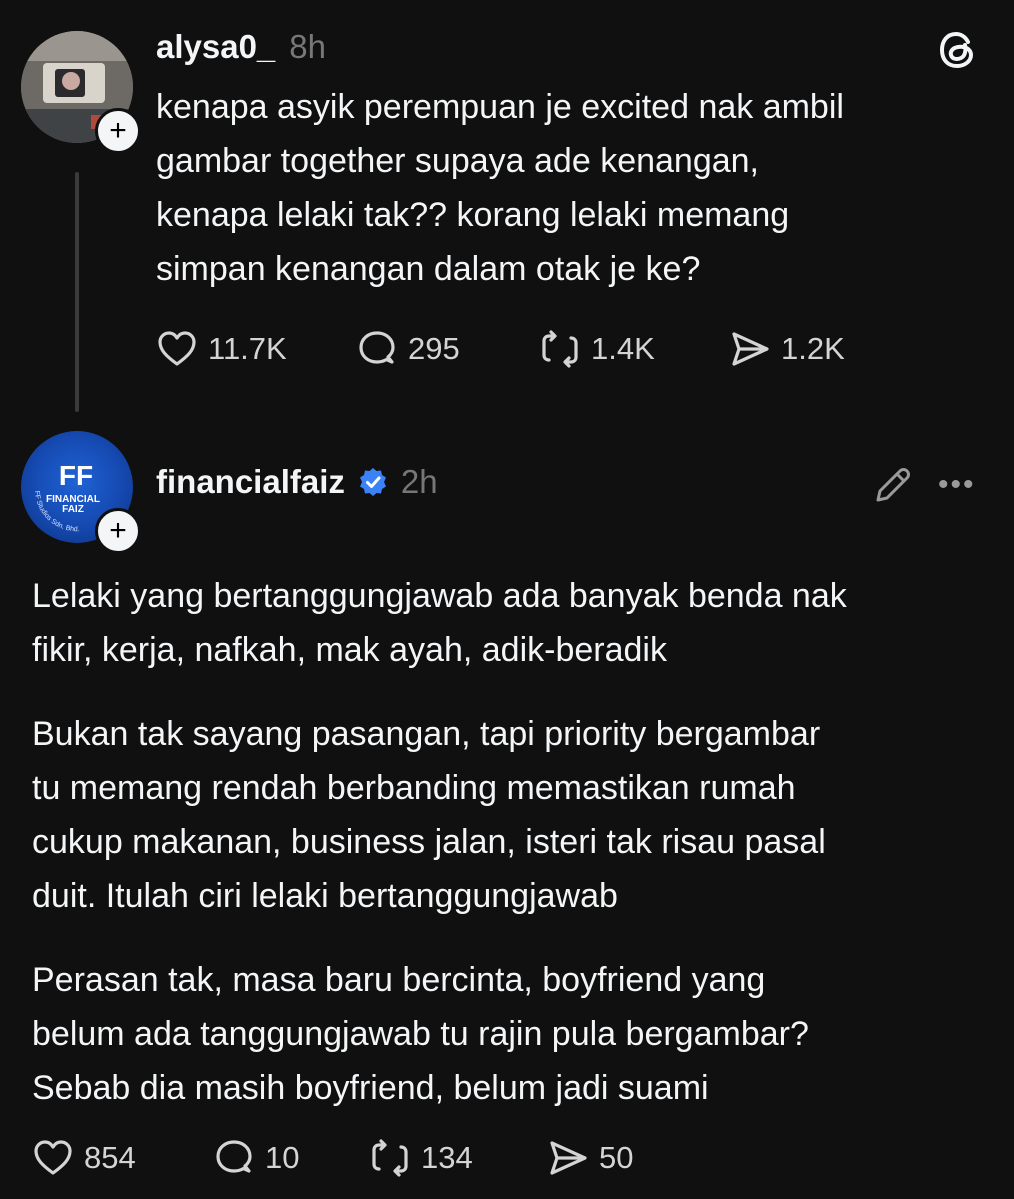 This screenshot has height=1199, width=1014. I want to click on share-button: 1.2K, so click(804, 349).